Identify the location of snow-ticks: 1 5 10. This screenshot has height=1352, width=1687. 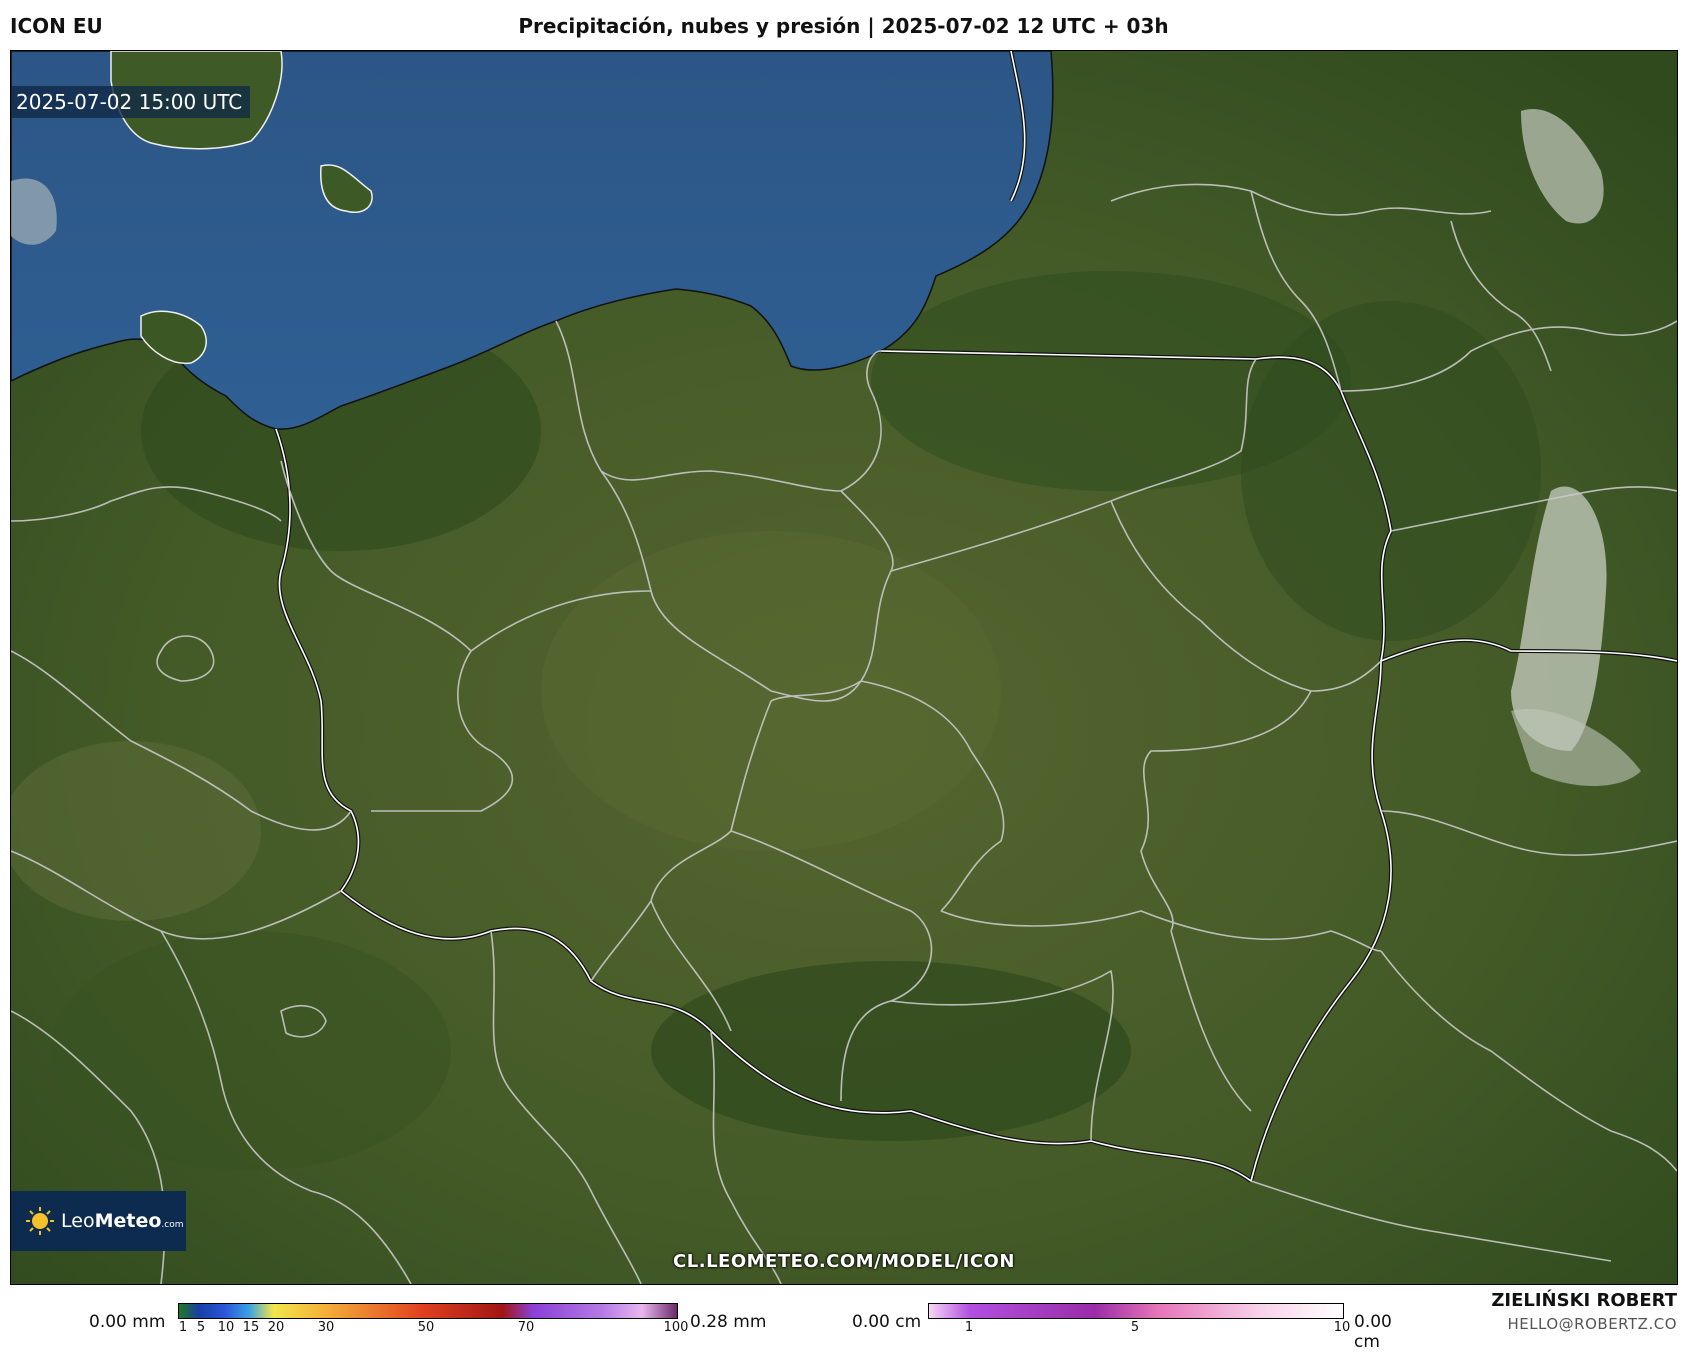
(1139, 1329).